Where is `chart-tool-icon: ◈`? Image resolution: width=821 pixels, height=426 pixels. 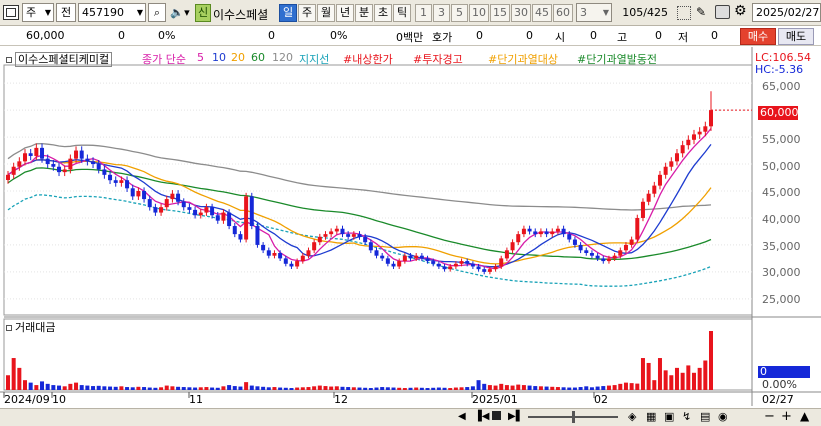 chart-tool-icon: ◈ is located at coordinates (632, 416).